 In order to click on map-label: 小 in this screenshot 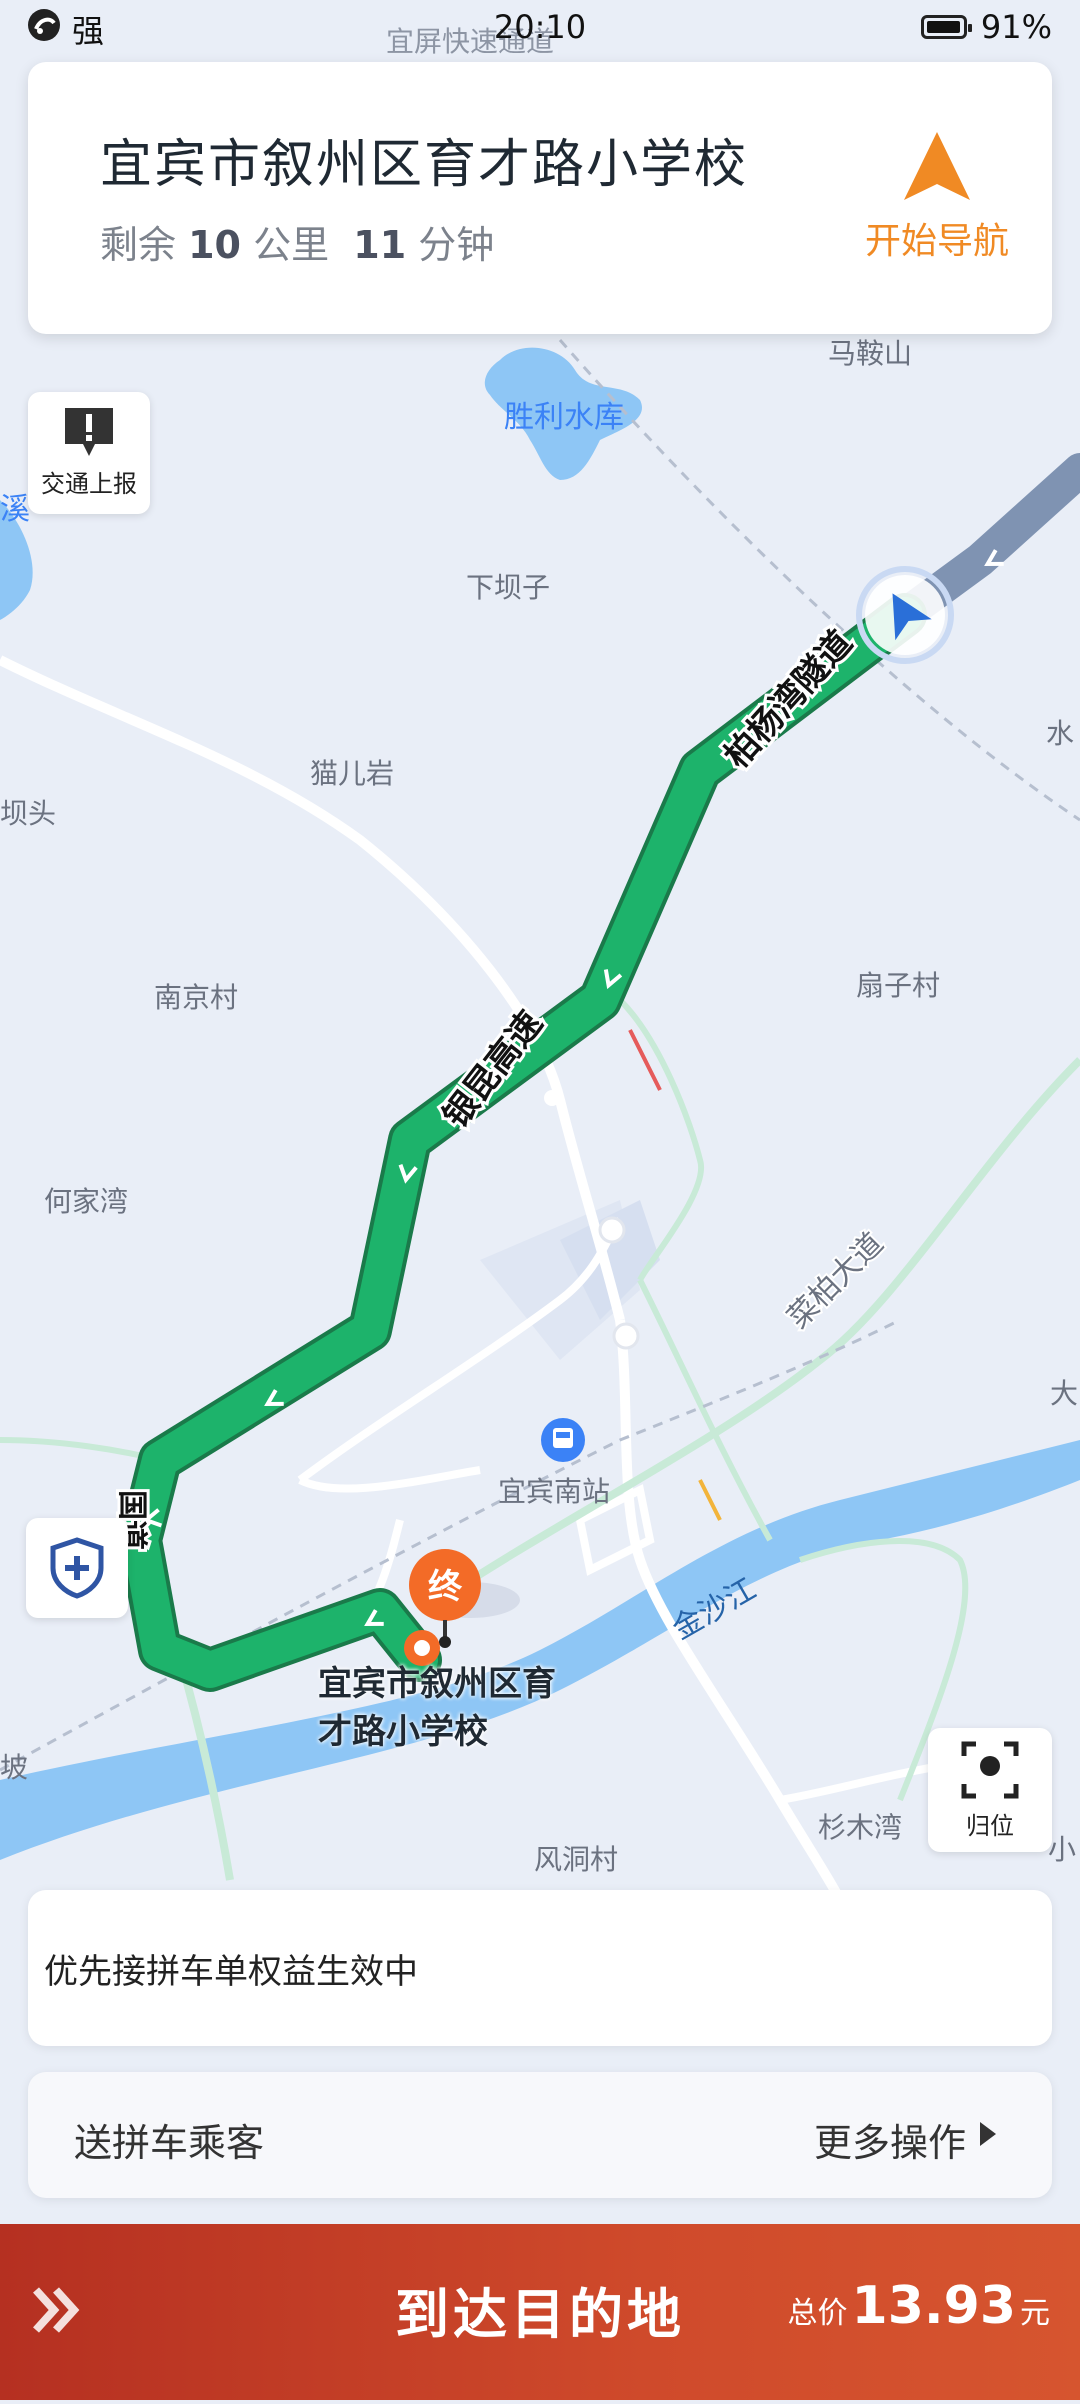, I will do `click(1062, 1849)`.